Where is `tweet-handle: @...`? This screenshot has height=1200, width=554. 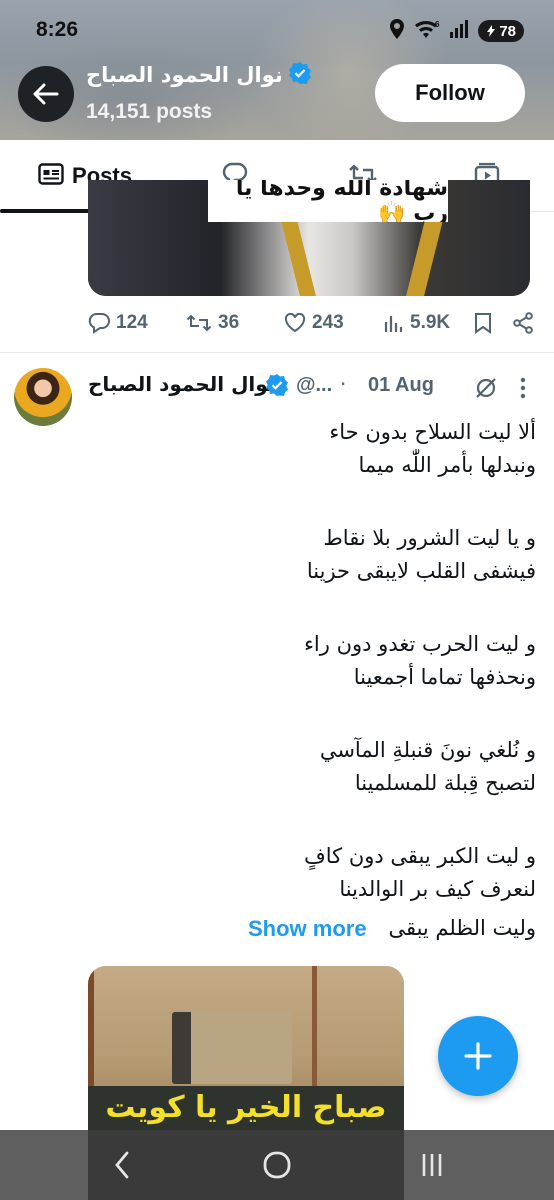
tweet-handle: @... is located at coordinates (314, 385).